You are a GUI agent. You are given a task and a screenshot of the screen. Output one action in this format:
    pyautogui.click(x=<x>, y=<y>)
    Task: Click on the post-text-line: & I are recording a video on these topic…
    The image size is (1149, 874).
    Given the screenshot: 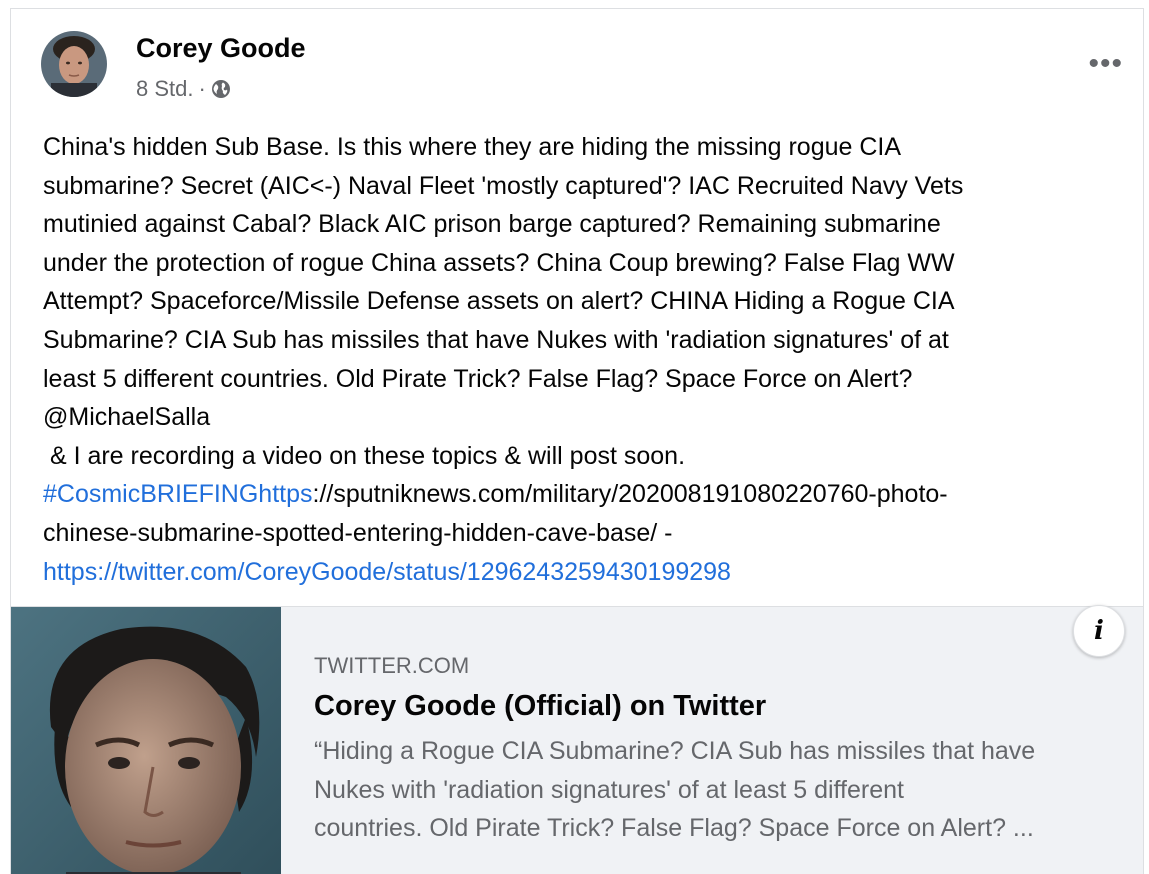 What is the action you would take?
    pyautogui.click(x=364, y=455)
    